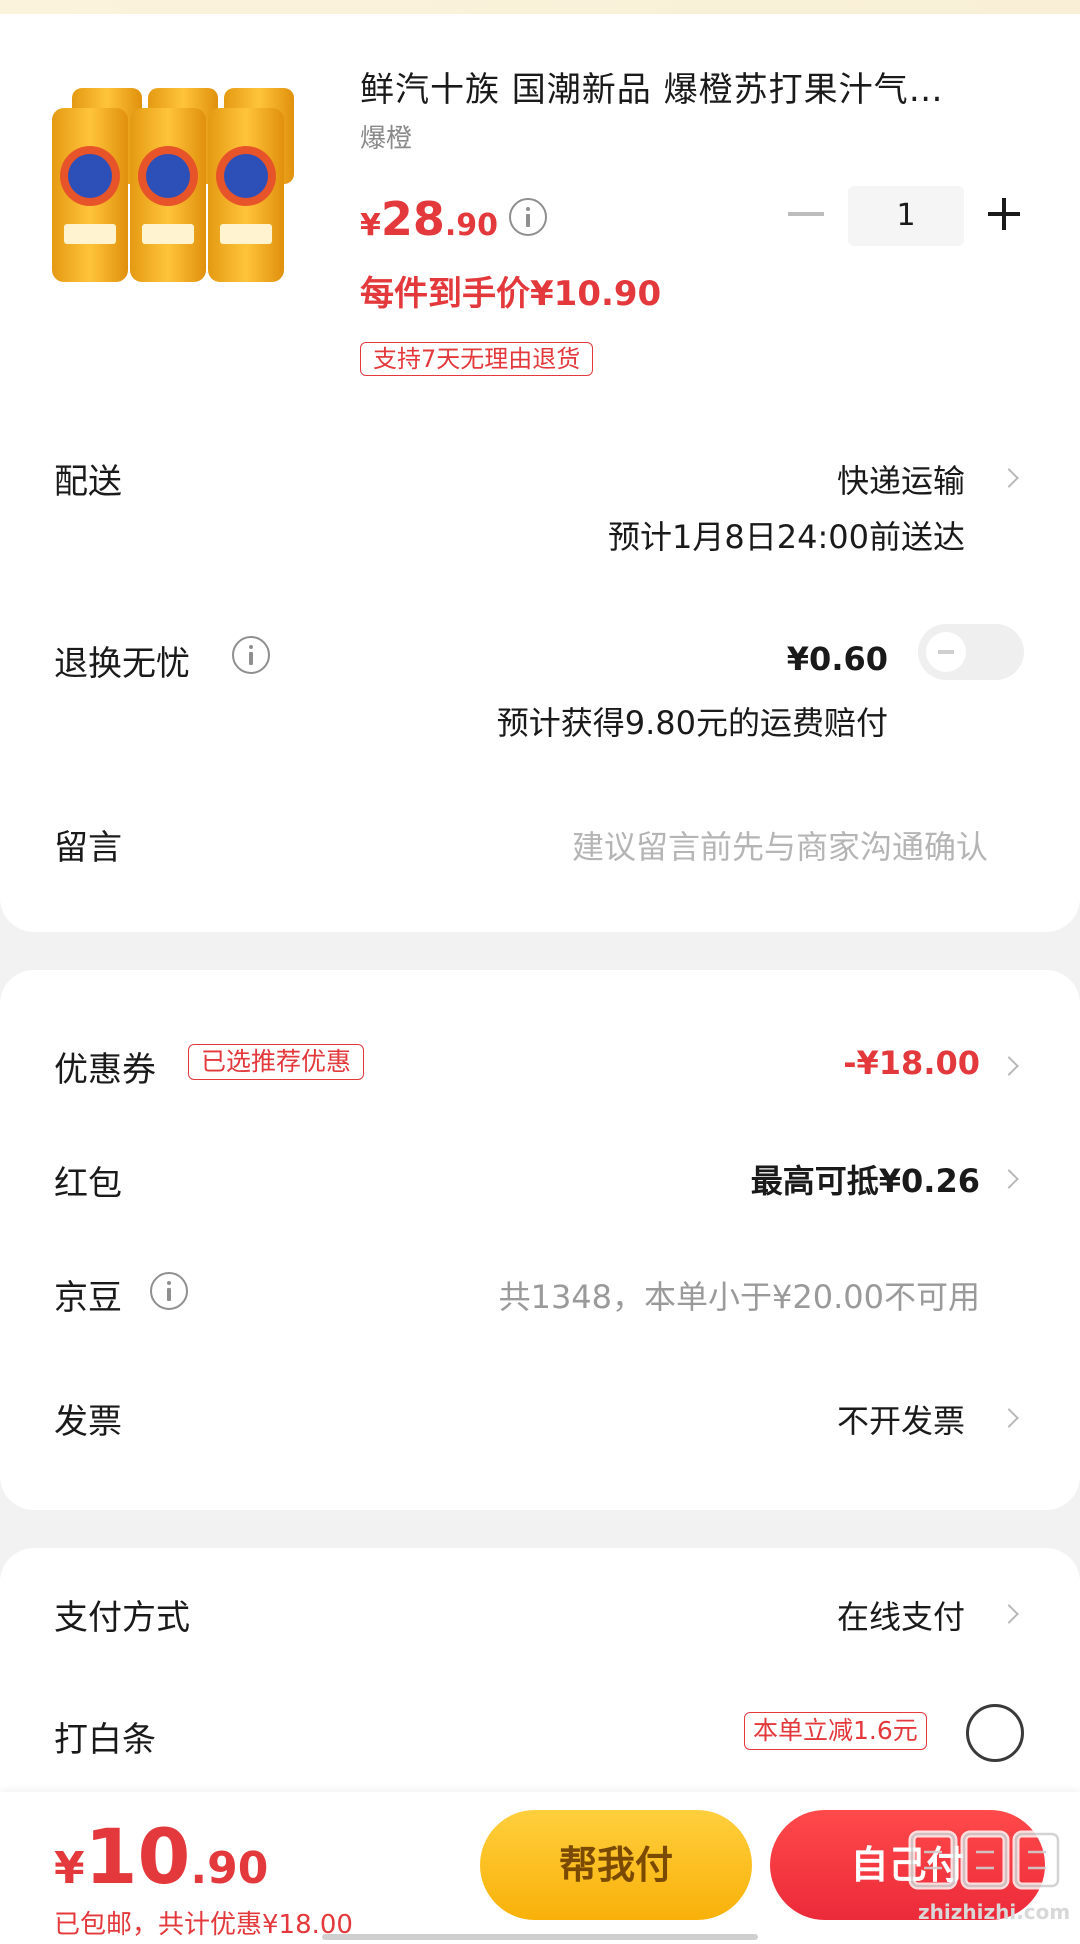 The image size is (1080, 1944). Describe the element at coordinates (911, 1063) in the screenshot. I see `coupon-value: -¥18.00` at that location.